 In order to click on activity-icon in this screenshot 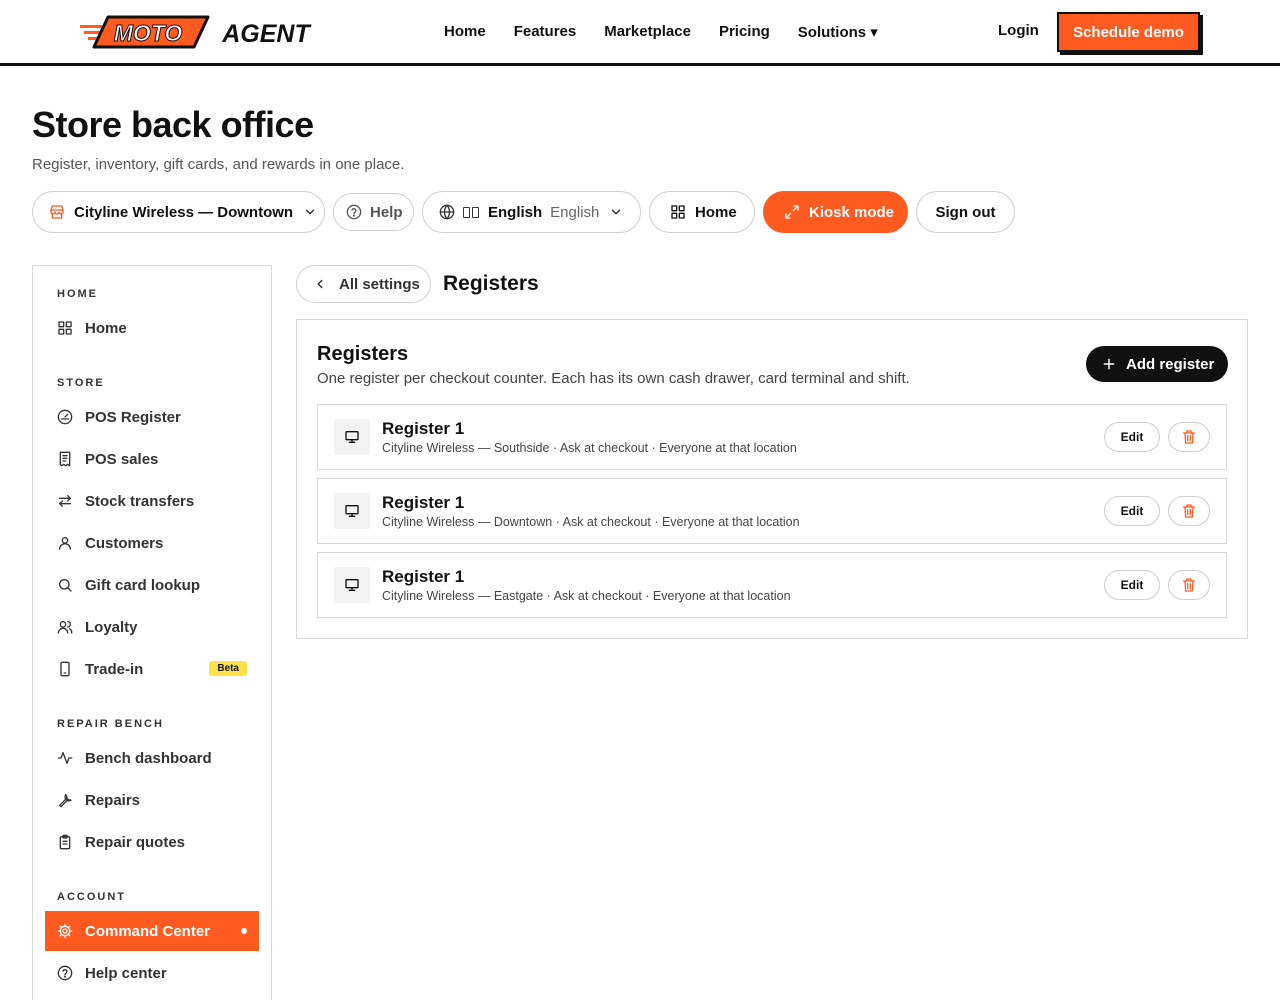, I will do `click(65, 758)`.